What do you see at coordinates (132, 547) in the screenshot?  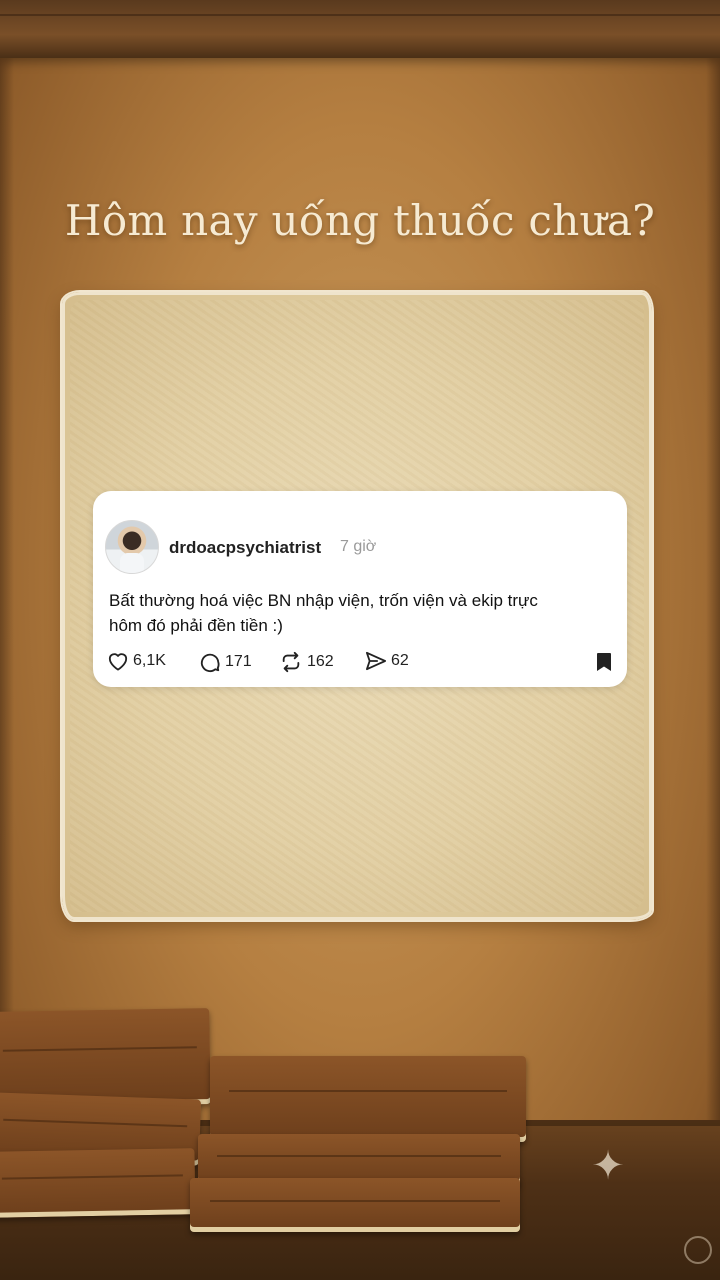 I see `avatar` at bounding box center [132, 547].